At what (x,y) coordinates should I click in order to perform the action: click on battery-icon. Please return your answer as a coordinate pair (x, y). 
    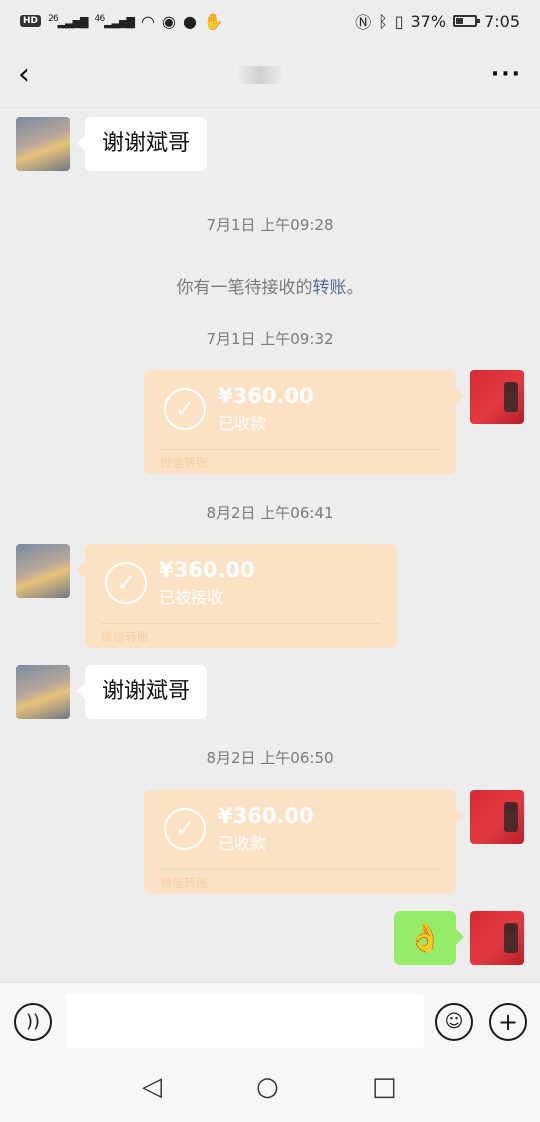
    Looking at the image, I should click on (467, 21).